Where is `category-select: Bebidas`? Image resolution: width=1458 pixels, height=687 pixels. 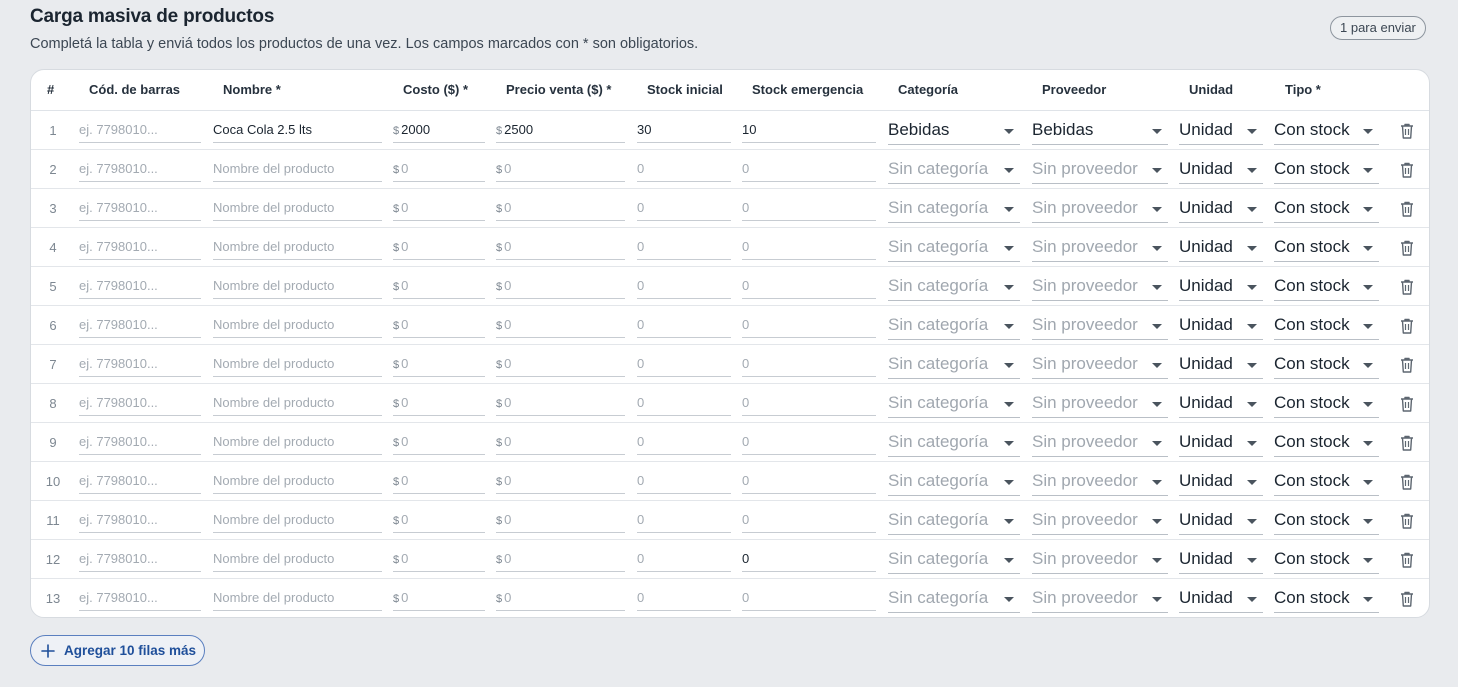
category-select: Bebidas is located at coordinates (954, 131).